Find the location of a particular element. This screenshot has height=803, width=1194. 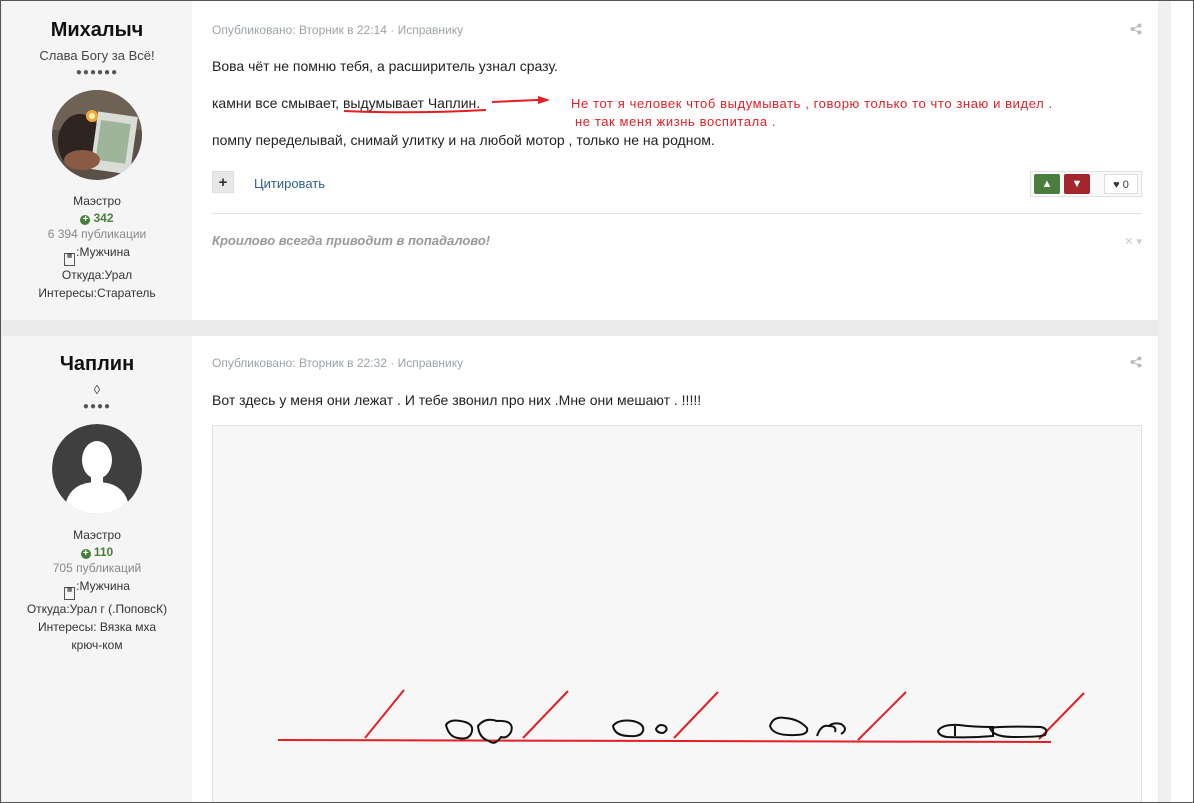

annotation-text: не так меня жизнь воспитала . is located at coordinates (676, 121).